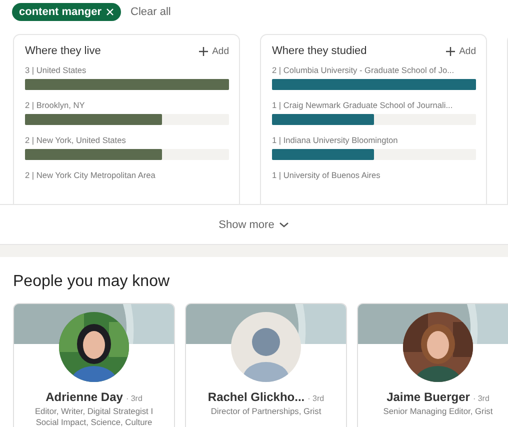 The image size is (508, 427). I want to click on bar-label: 2 | New York City Metropolitan Area, so click(90, 175).